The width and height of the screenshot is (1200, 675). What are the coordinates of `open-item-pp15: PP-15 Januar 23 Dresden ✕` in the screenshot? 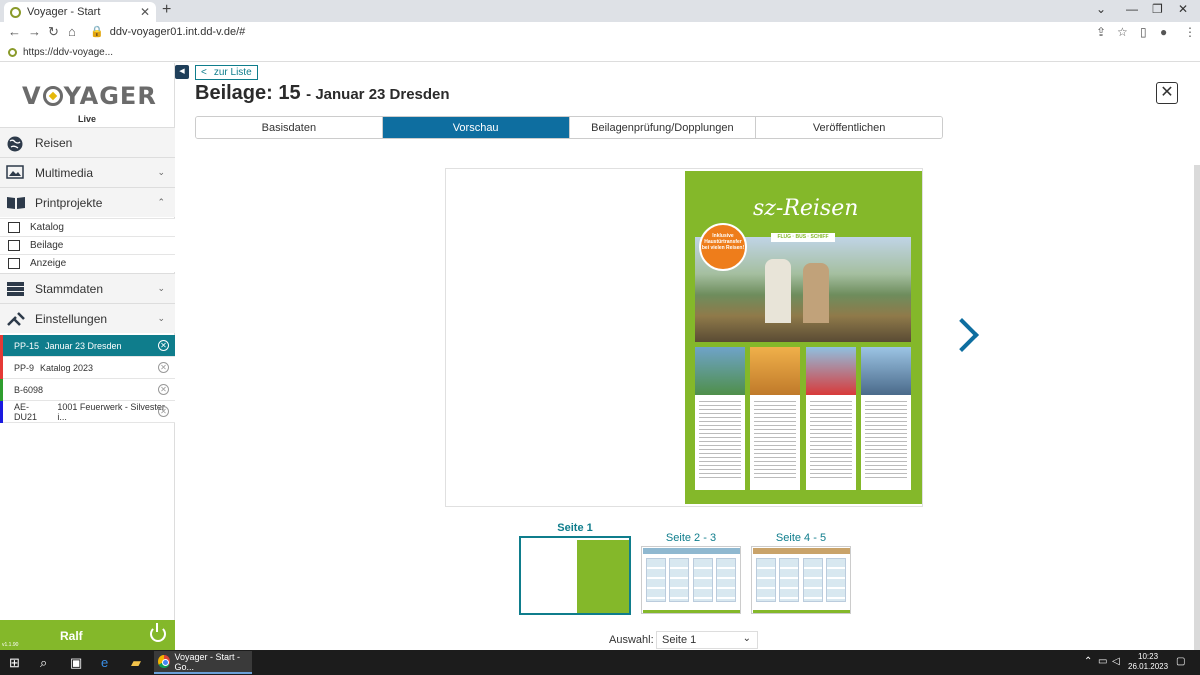 It's located at (87, 346).